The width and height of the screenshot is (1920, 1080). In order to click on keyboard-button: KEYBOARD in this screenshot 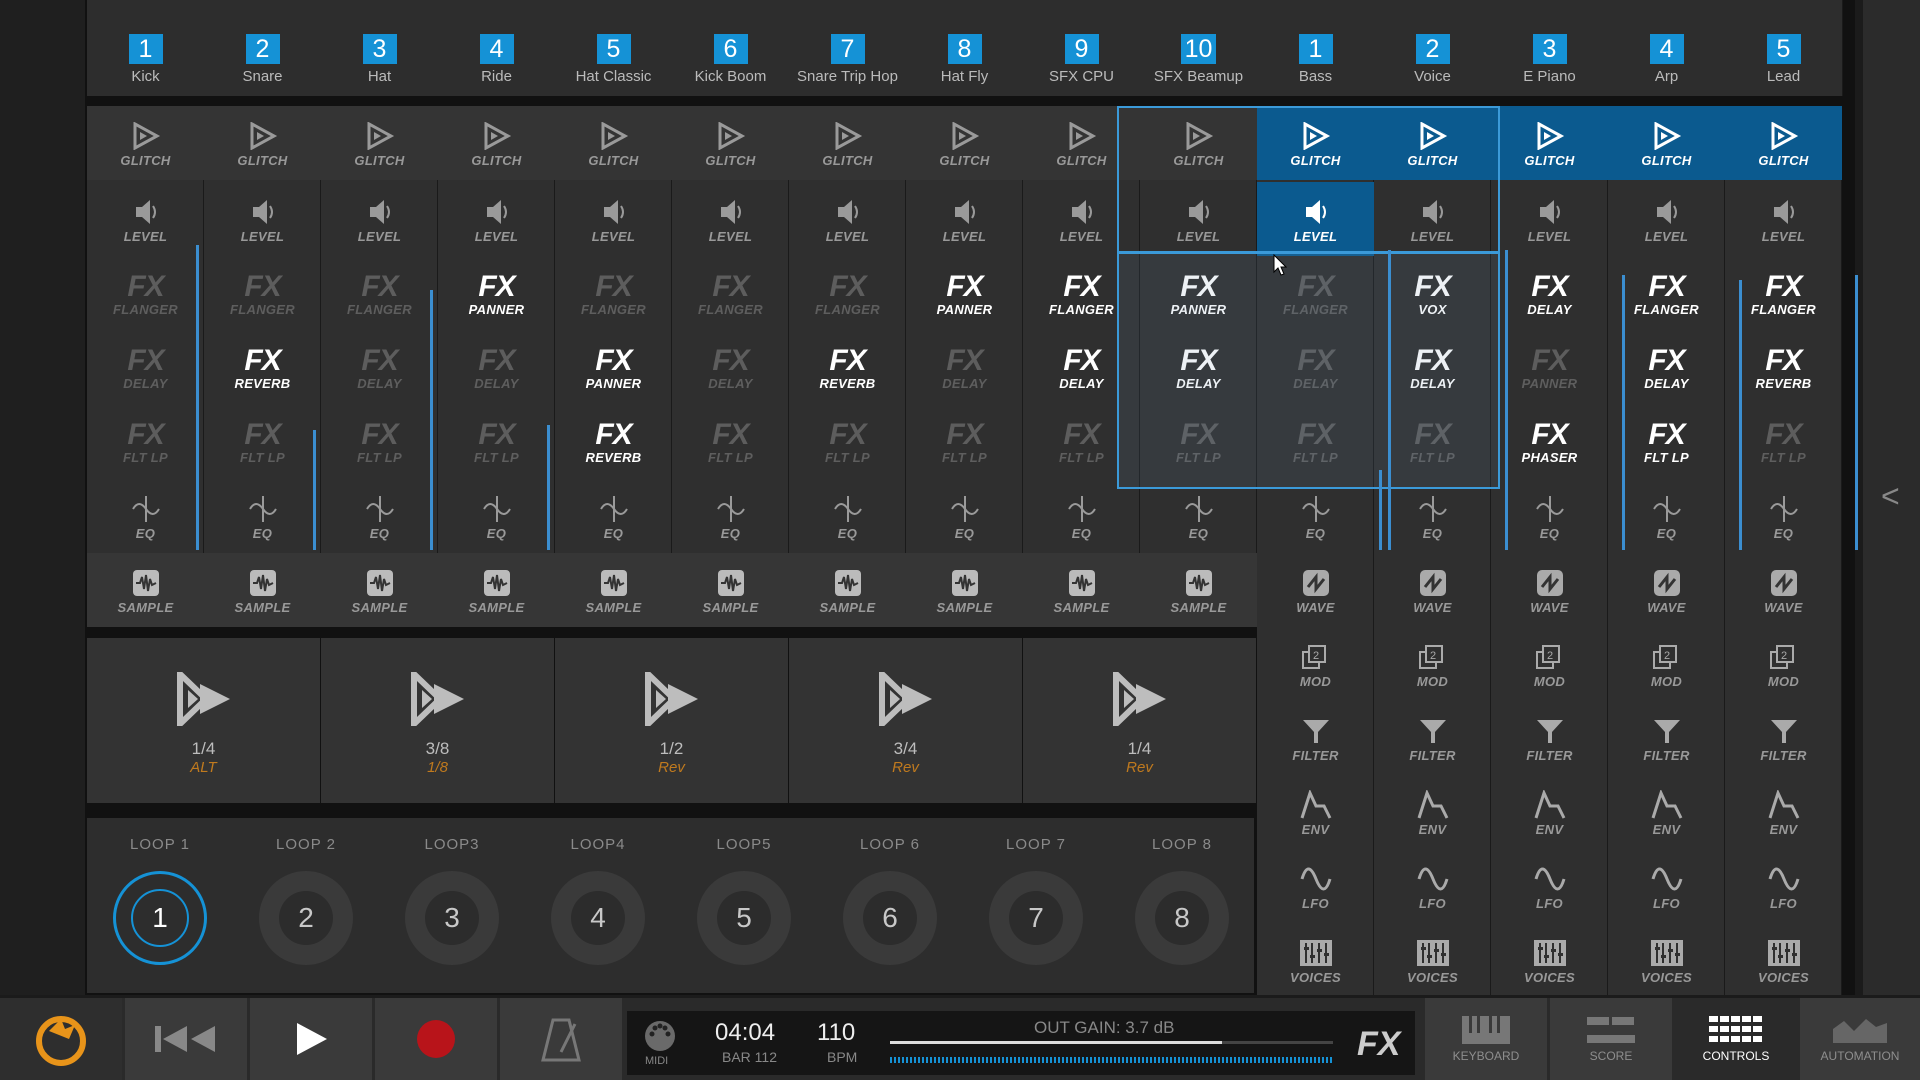, I will do `click(1486, 1039)`.